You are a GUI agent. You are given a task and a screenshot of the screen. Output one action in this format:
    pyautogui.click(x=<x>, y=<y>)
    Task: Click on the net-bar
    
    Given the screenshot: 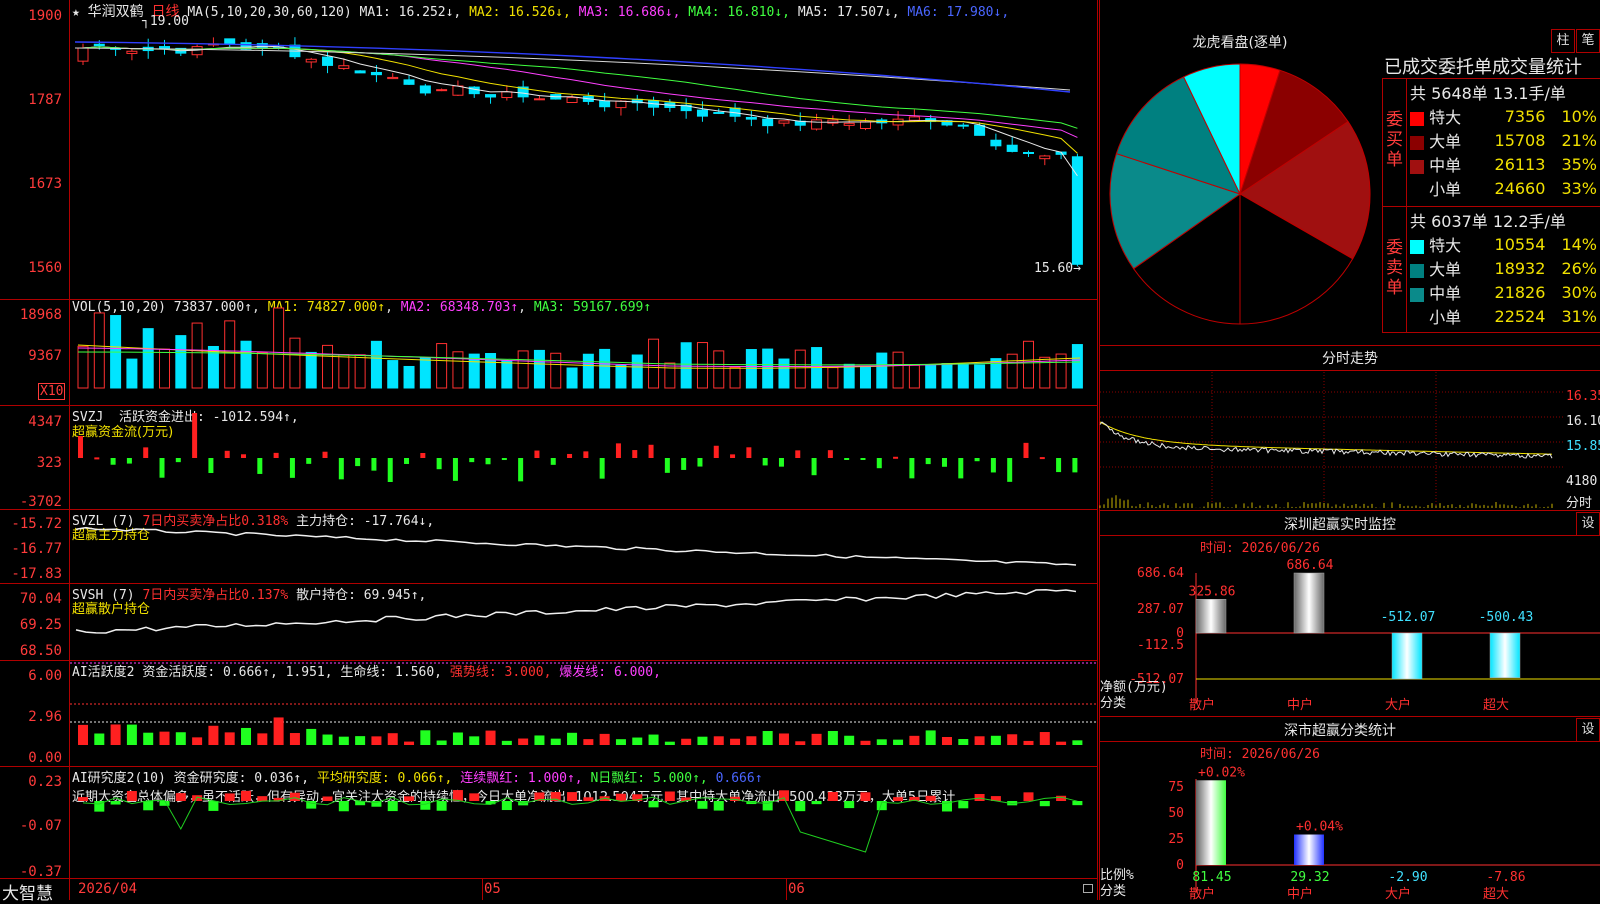 What is the action you would take?
    pyautogui.click(x=1309, y=603)
    